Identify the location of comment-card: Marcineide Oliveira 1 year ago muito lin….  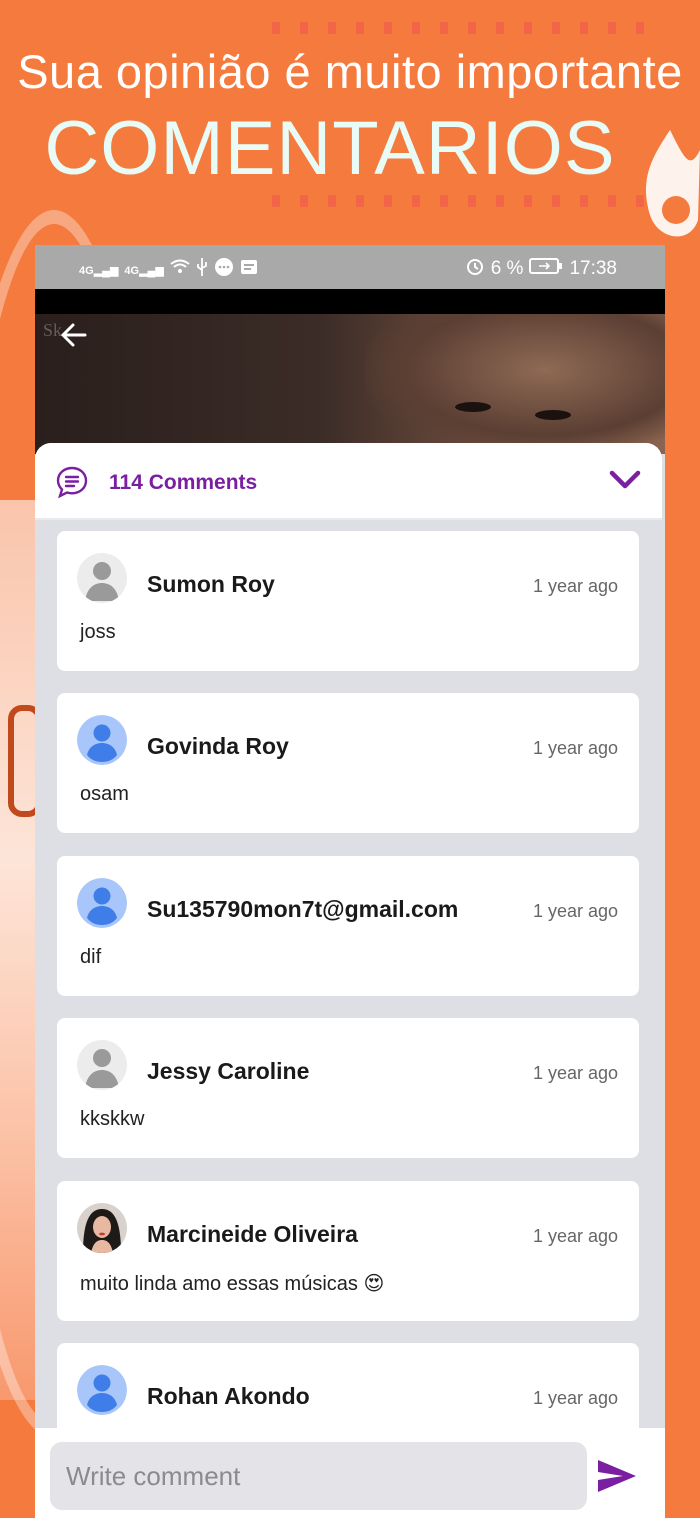
(348, 1251).